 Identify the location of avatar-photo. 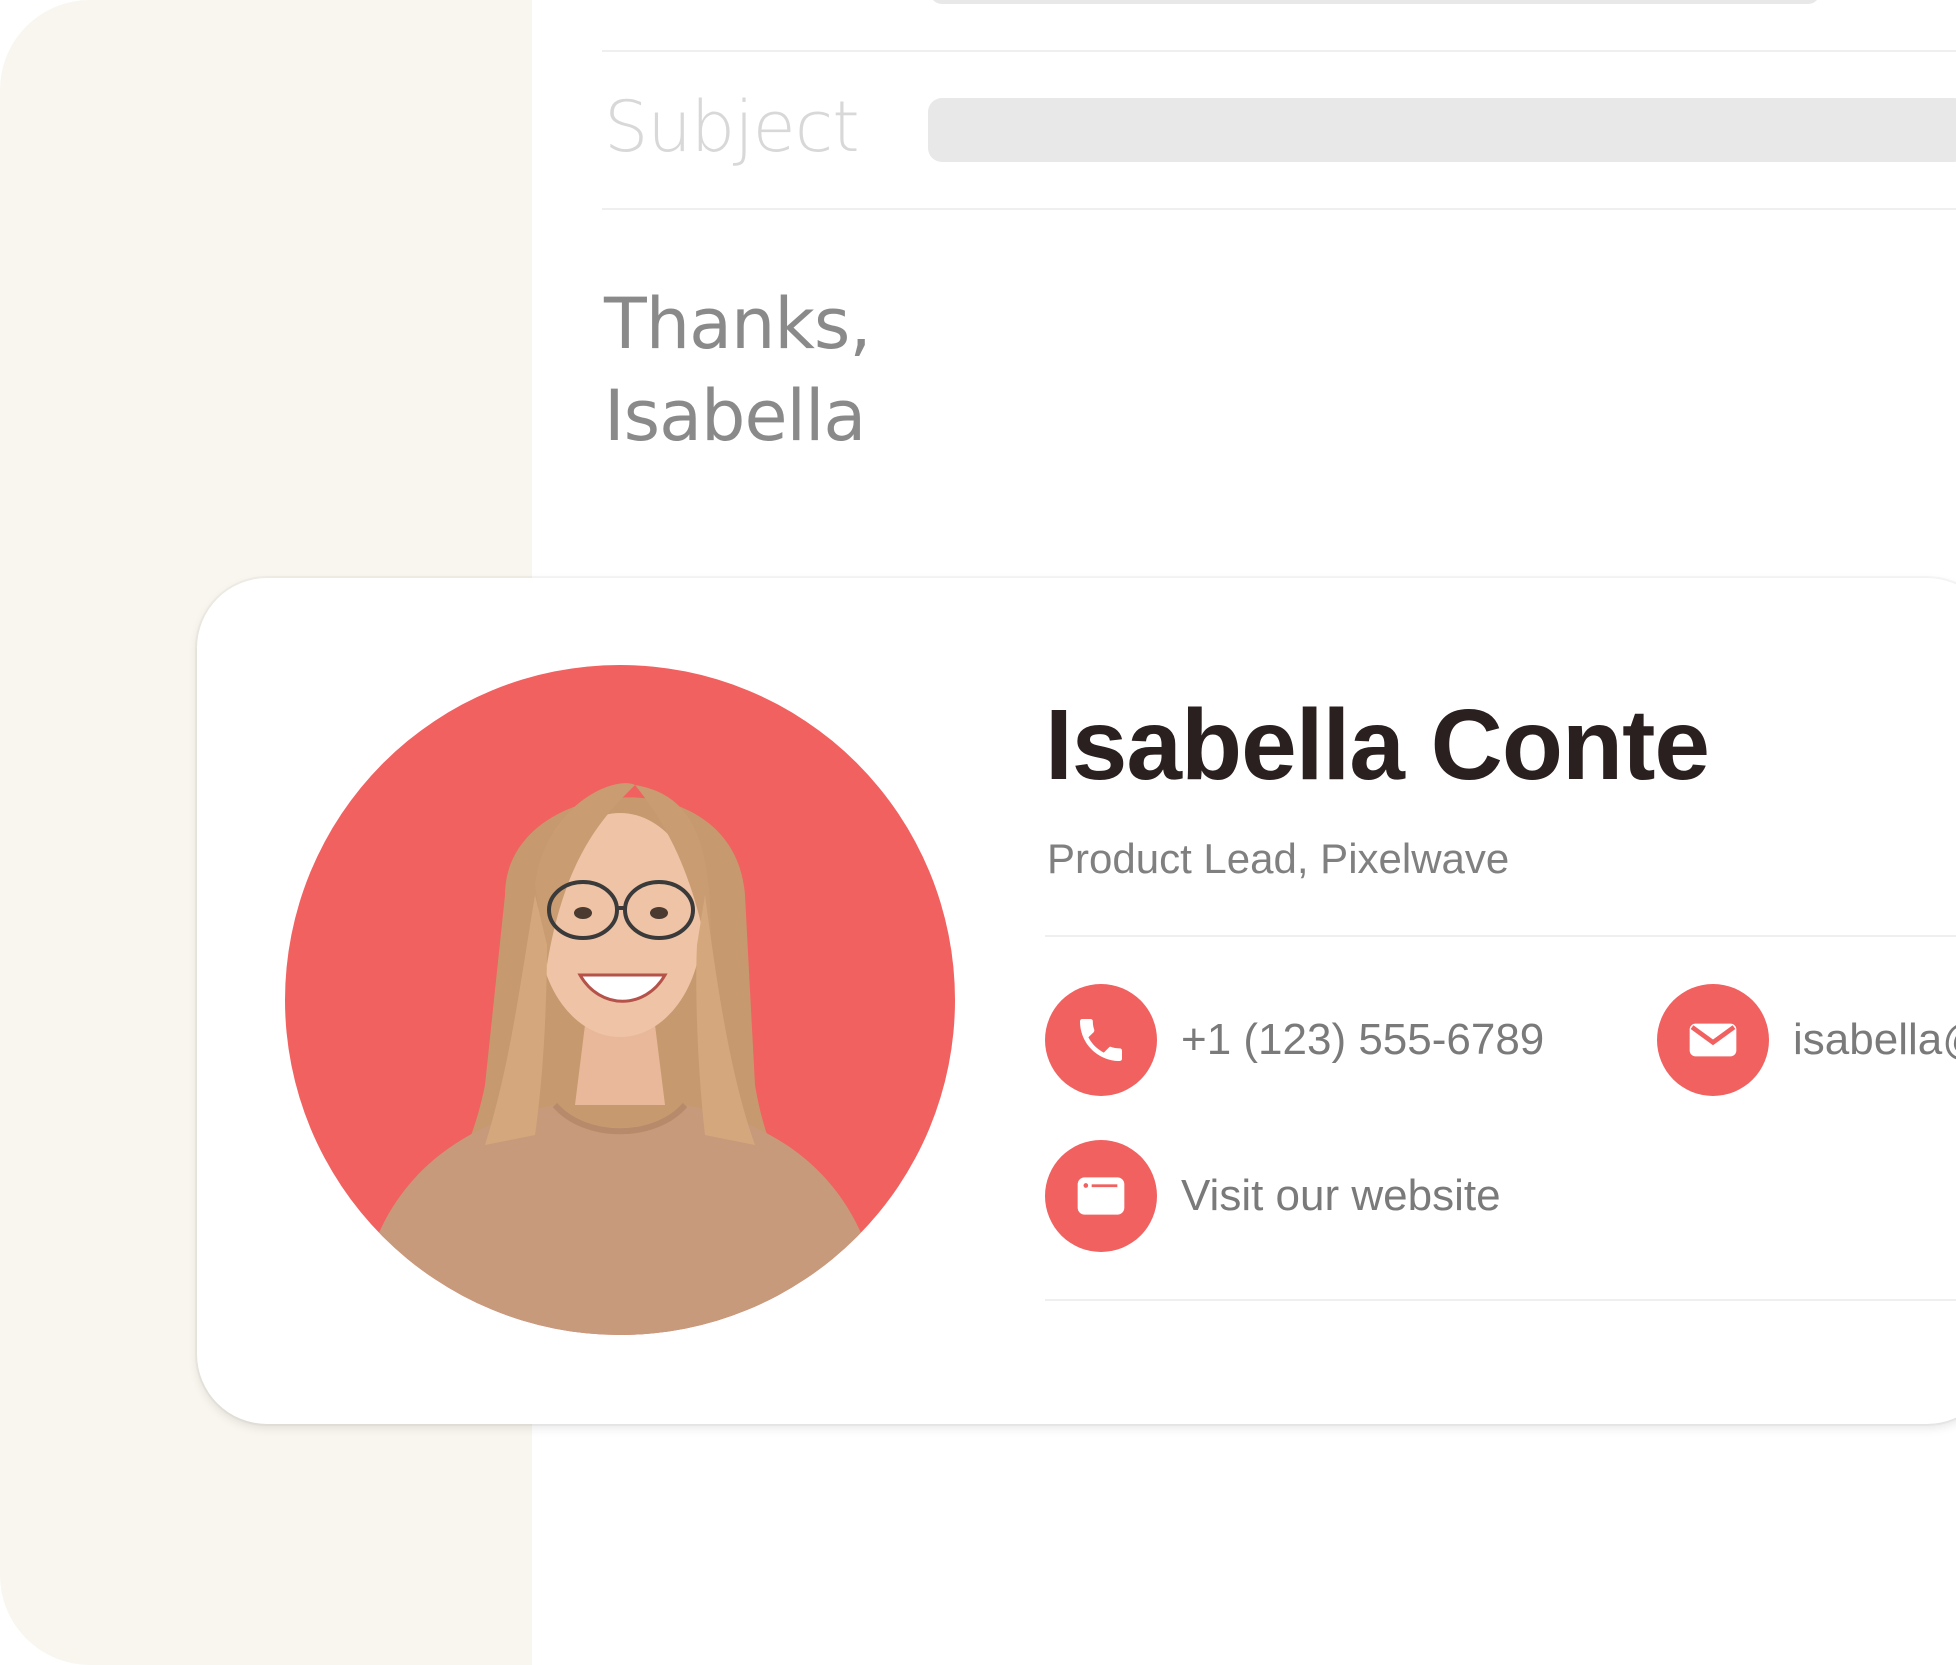
(620, 1000).